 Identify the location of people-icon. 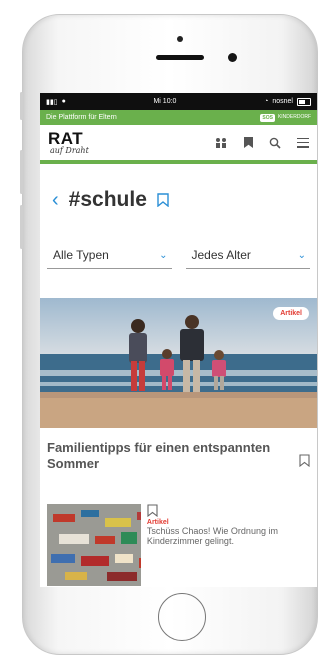
(221, 142).